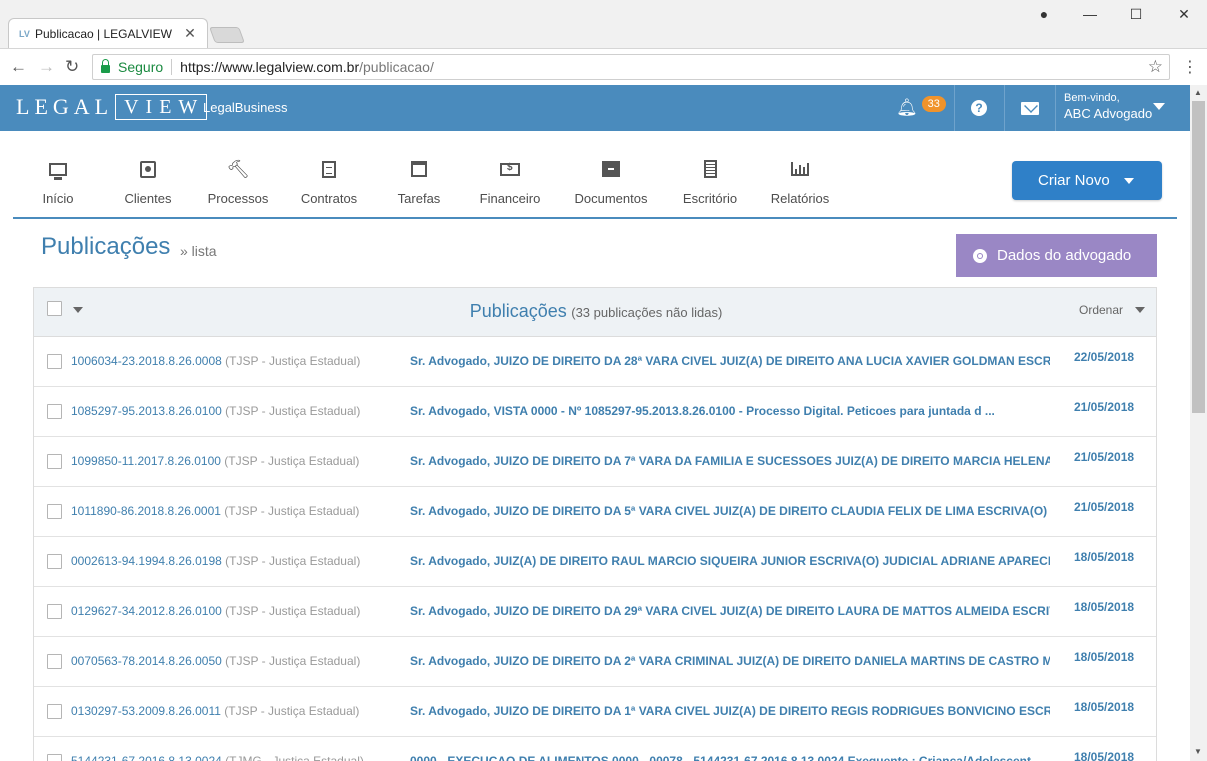 The height and width of the screenshot is (761, 1207). Describe the element at coordinates (979, 108) in the screenshot. I see `help-button: ?` at that location.